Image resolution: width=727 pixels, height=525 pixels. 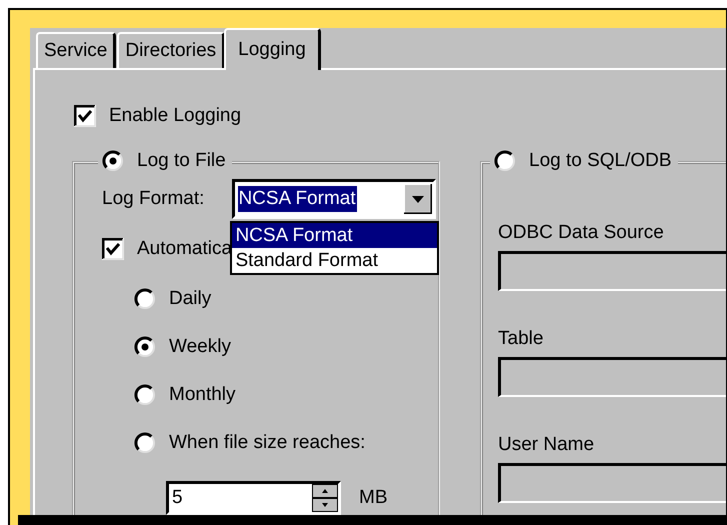 I want to click on tab: Service, so click(x=76, y=50).